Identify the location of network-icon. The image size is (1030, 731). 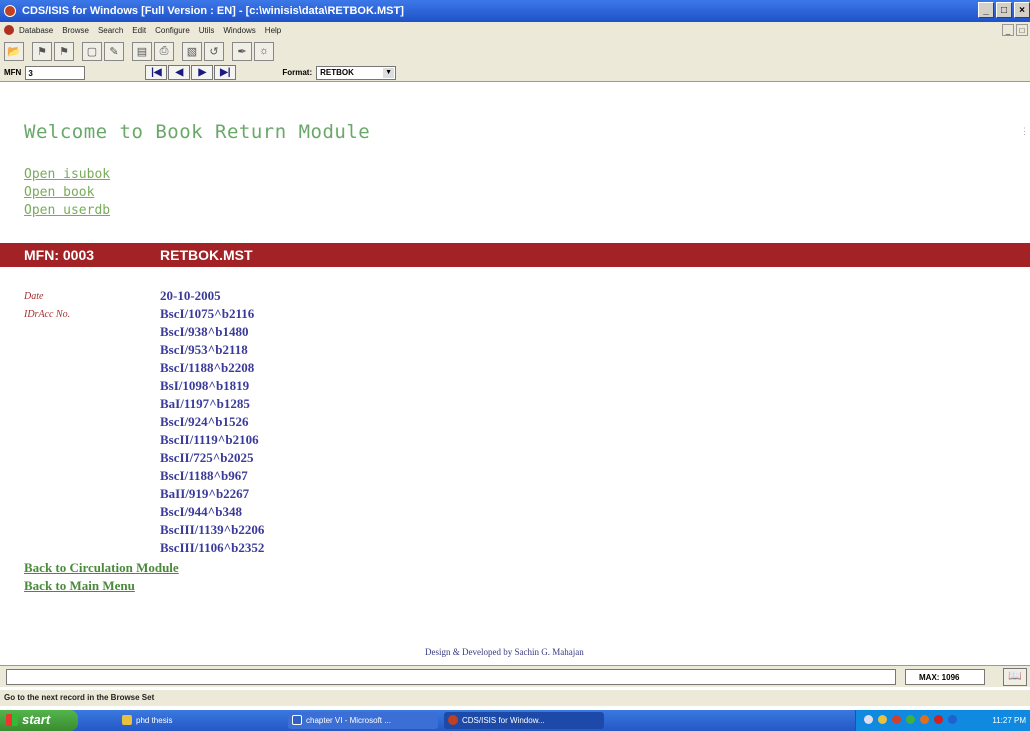
(868, 719).